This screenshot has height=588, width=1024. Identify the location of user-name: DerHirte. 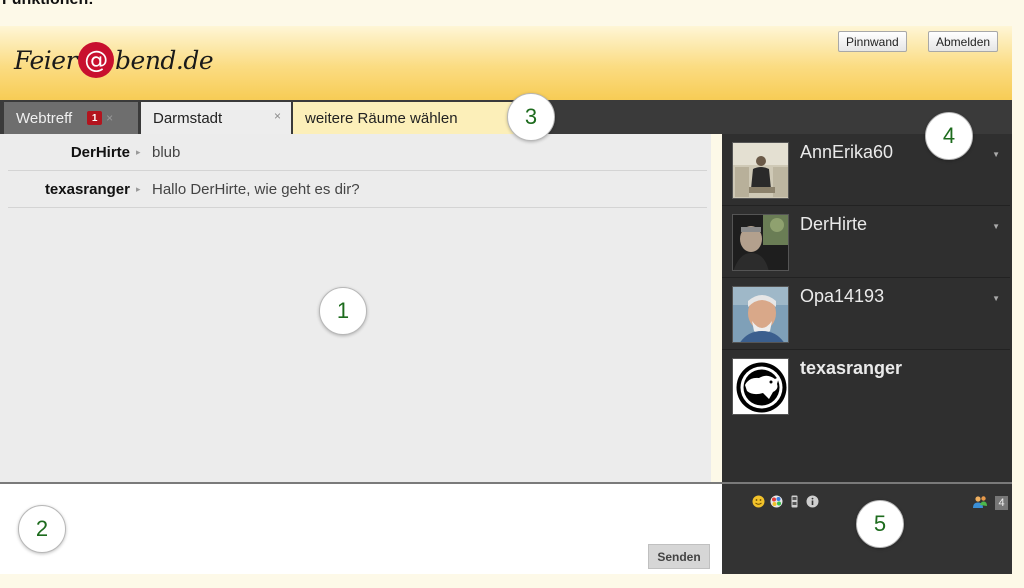
(833, 224).